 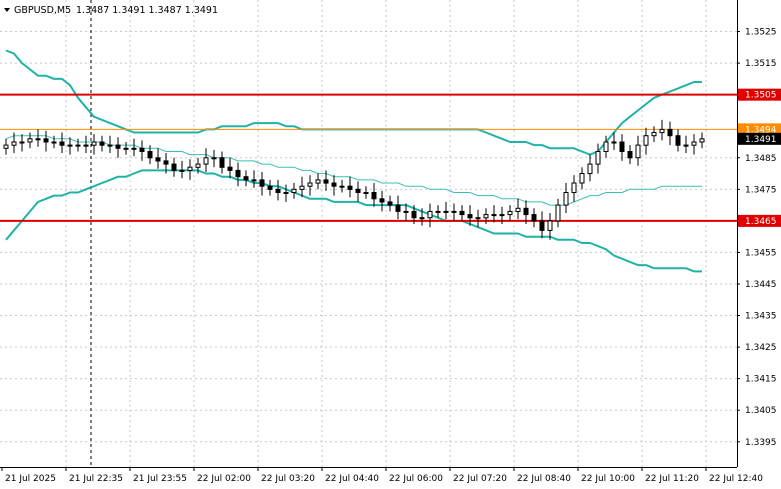 What do you see at coordinates (288, 479) in the screenshot?
I see `time-tick-label: 22 Jul 03:20` at bounding box center [288, 479].